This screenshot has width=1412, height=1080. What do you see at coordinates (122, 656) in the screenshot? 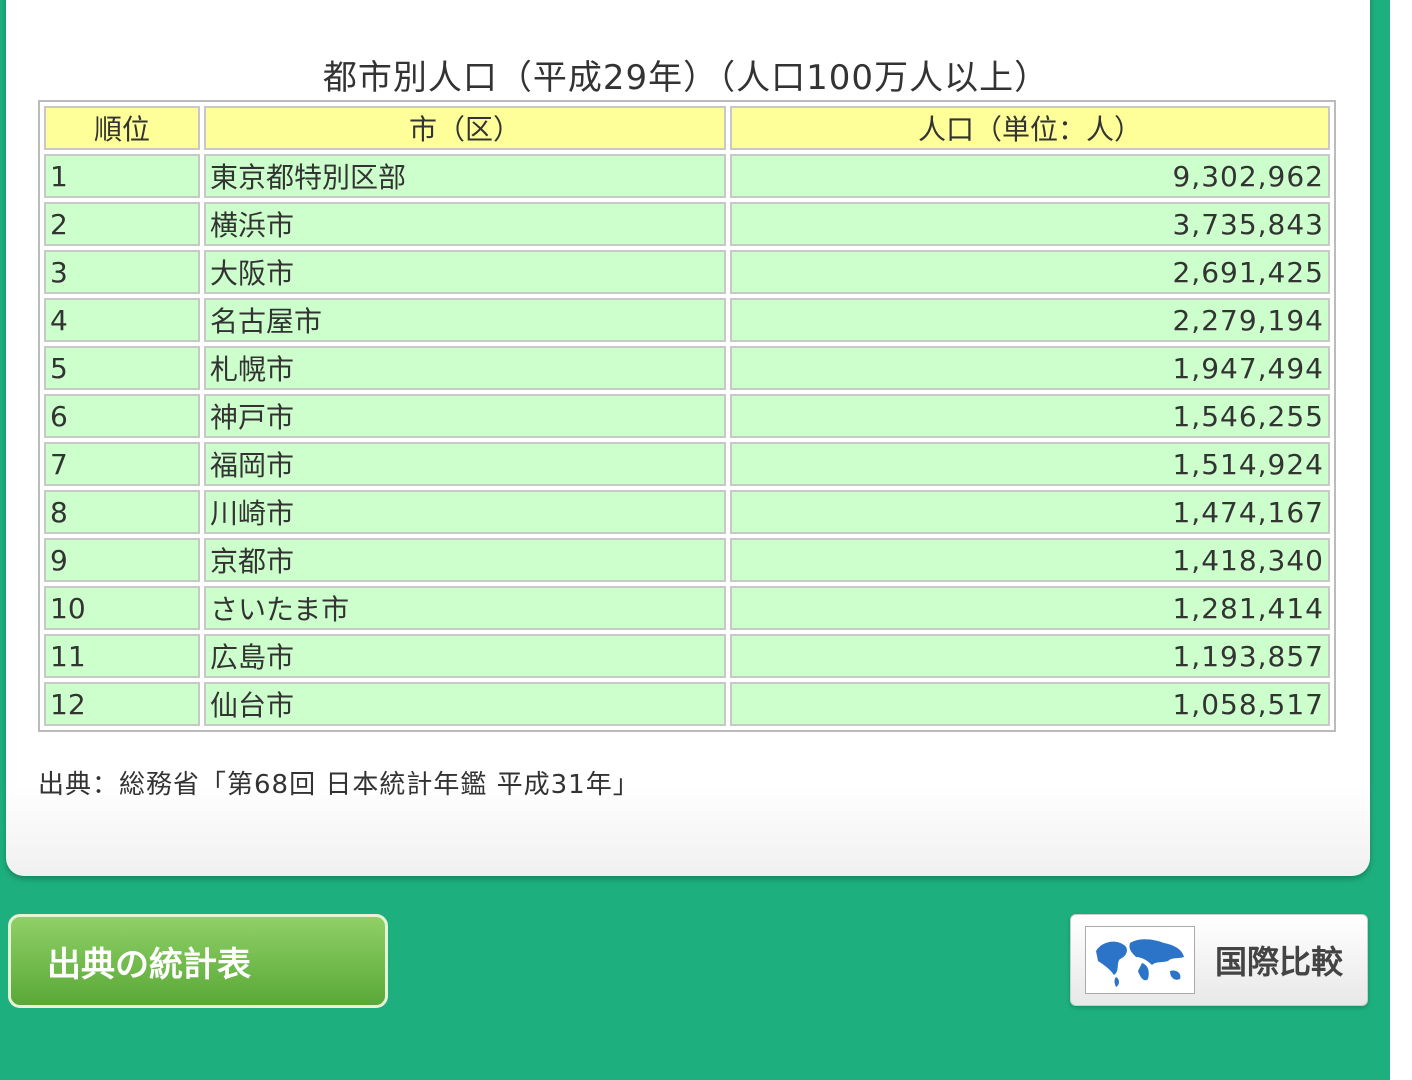
I see `rank-cell: 11` at bounding box center [122, 656].